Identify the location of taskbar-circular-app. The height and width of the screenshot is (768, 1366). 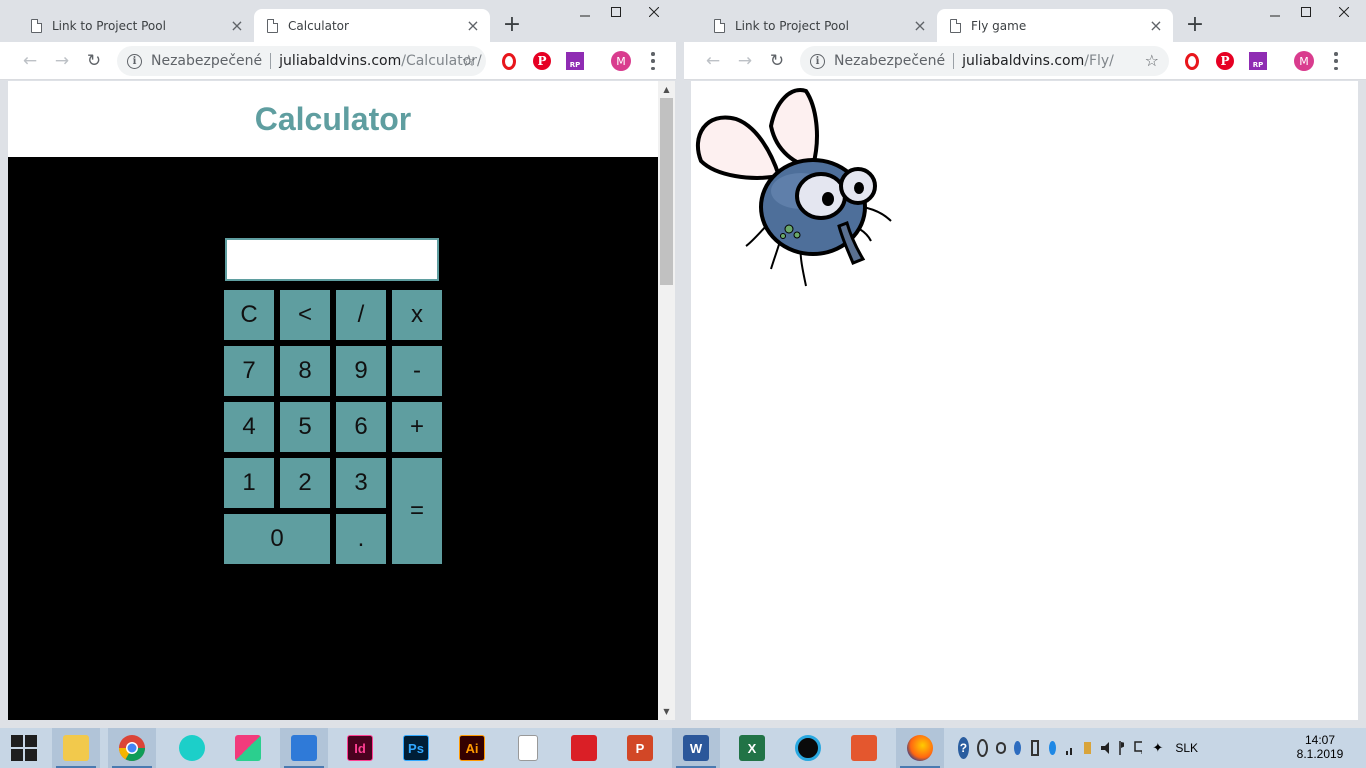
(808, 748).